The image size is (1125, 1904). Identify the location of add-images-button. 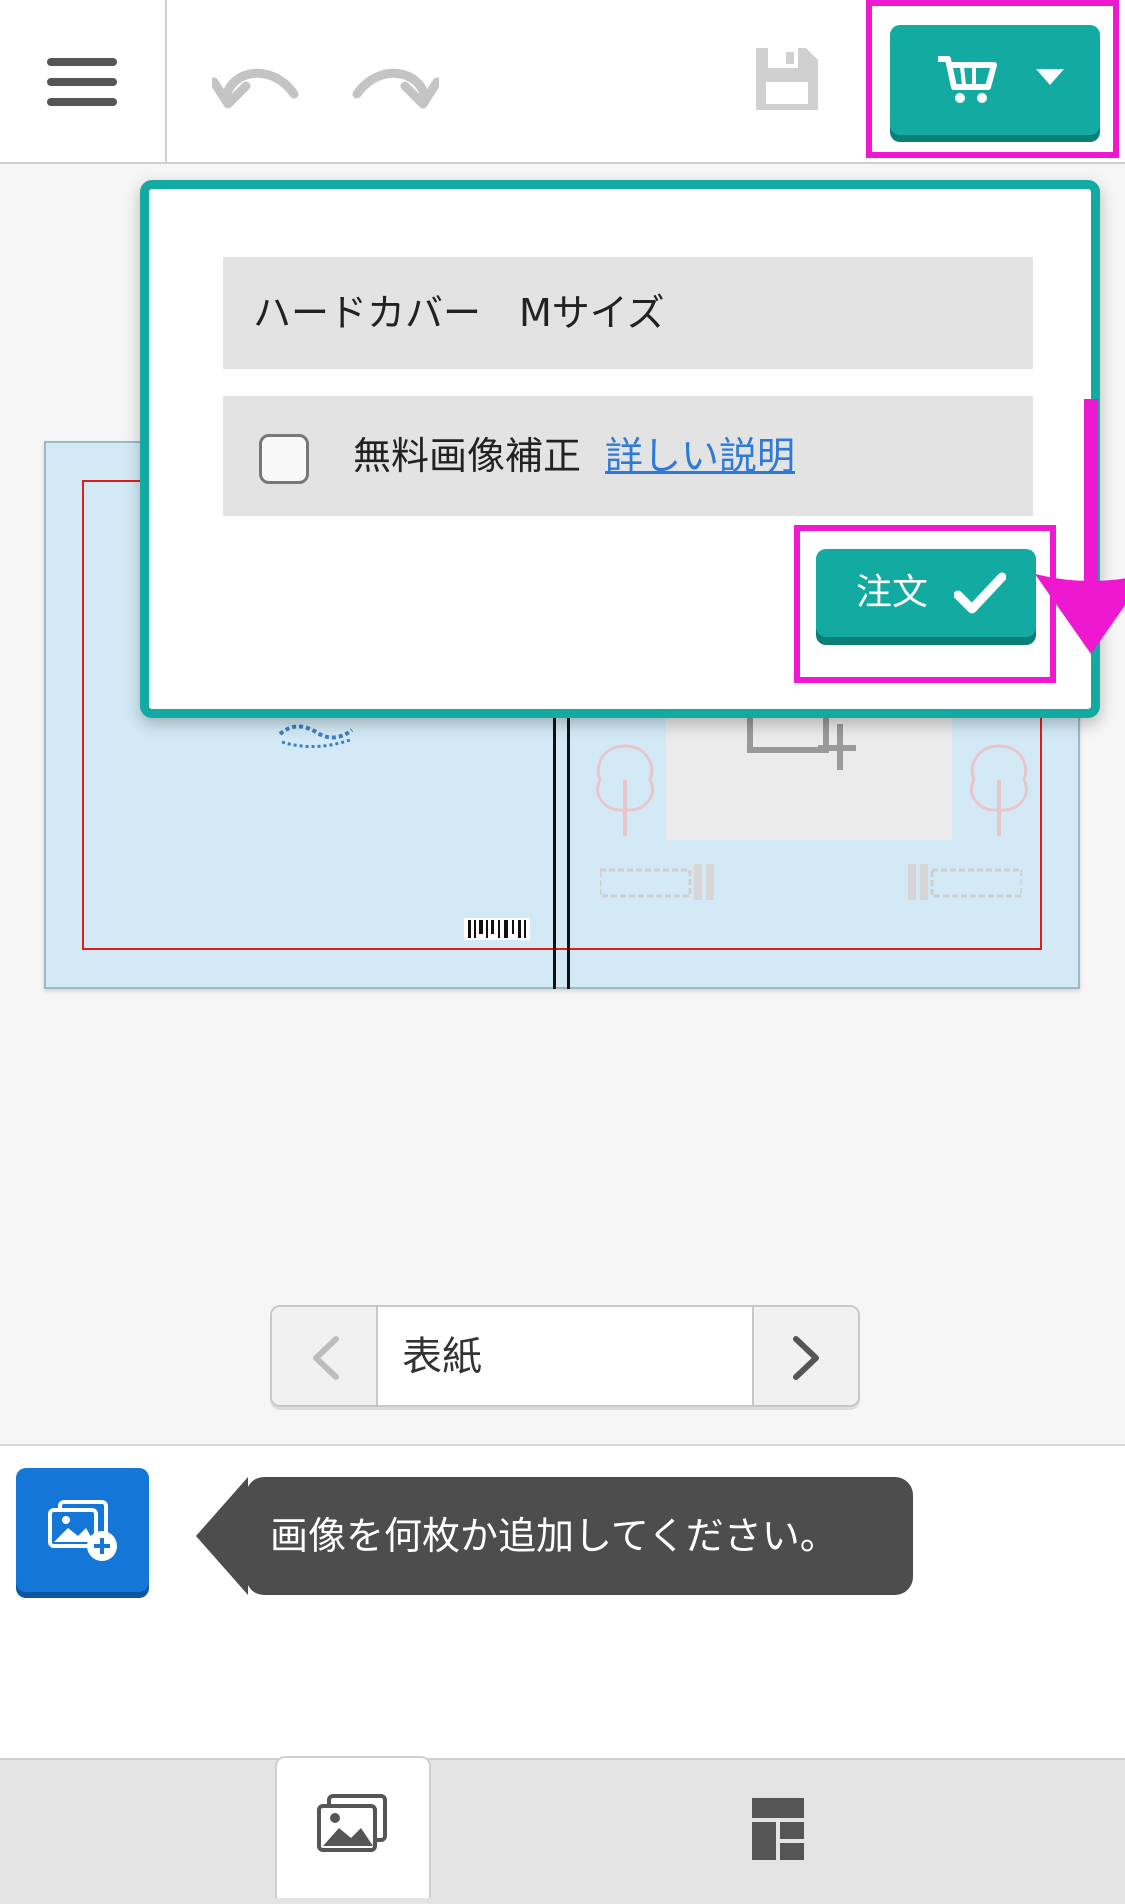
(82, 1530).